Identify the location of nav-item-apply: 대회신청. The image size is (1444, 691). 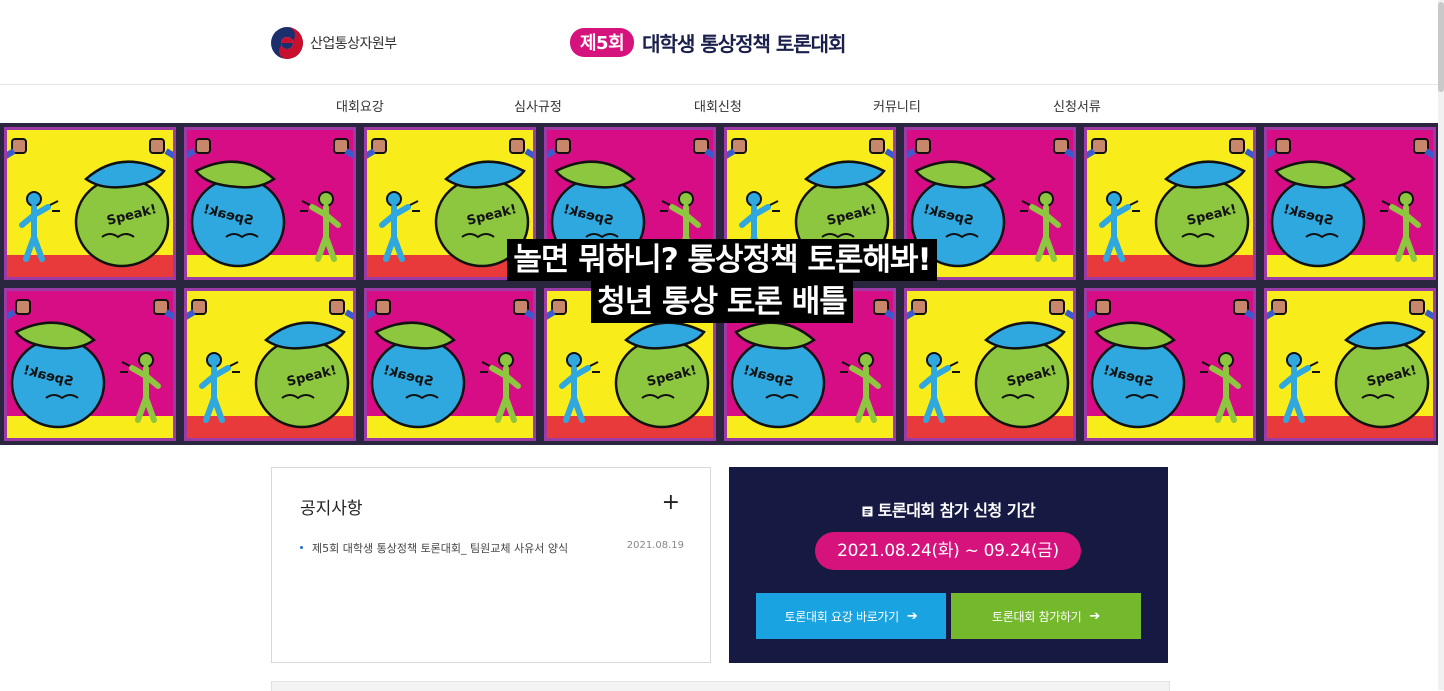
(718, 105).